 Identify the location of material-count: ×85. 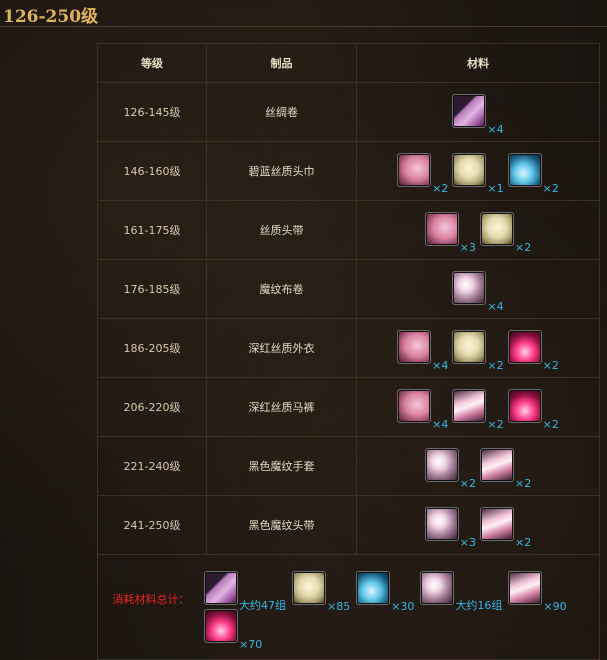
(339, 606).